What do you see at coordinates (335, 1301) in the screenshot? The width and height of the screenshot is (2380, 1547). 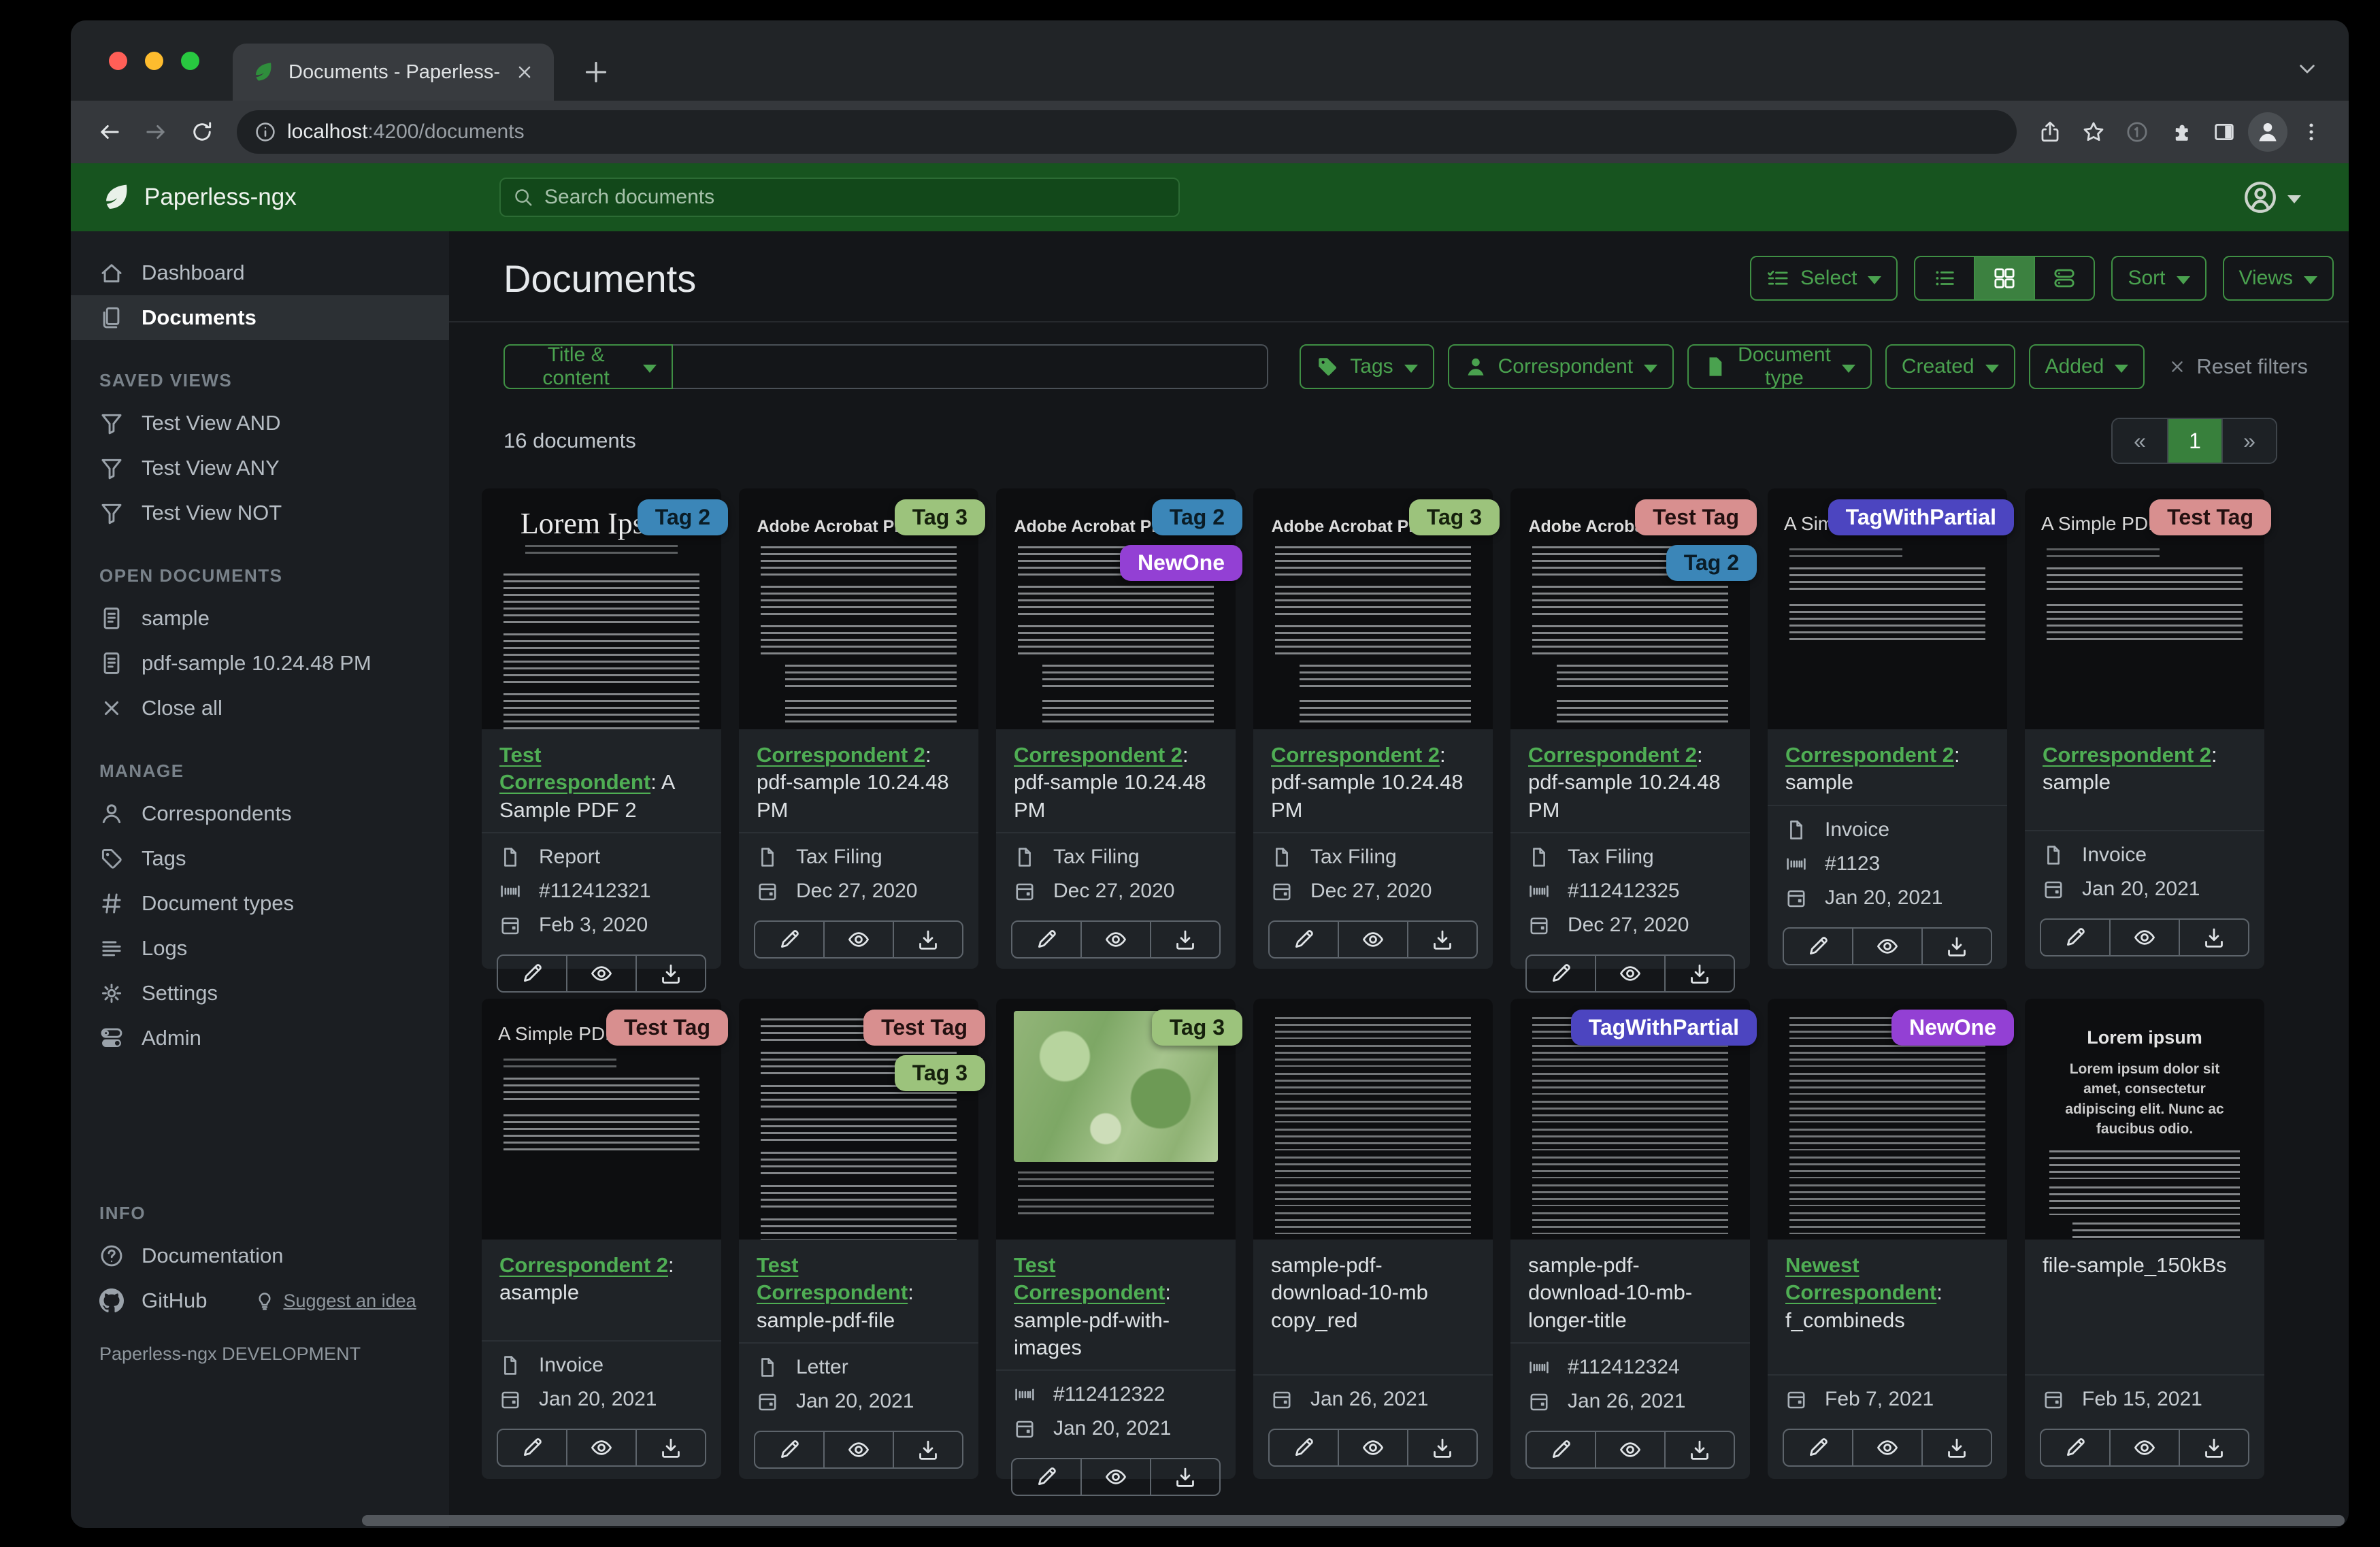 I see `suggest-idea-link: Suggest an idea` at bounding box center [335, 1301].